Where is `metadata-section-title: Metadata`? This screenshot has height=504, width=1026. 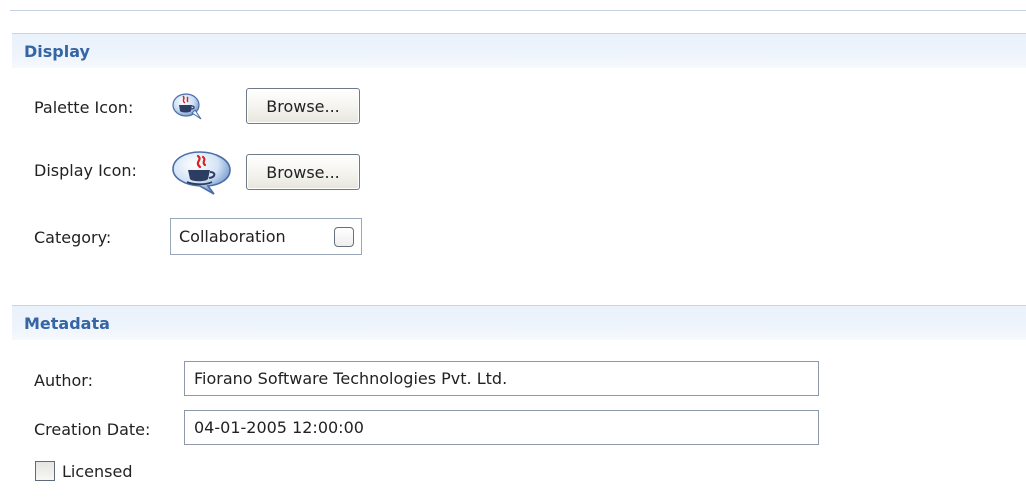 metadata-section-title: Metadata is located at coordinates (67, 323).